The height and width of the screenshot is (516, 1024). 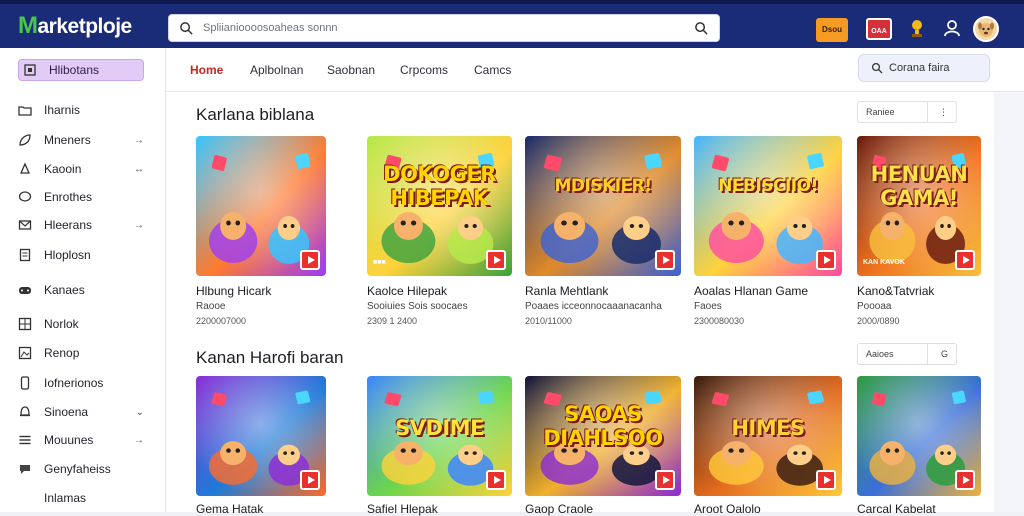 What do you see at coordinates (75, 26) in the screenshot?
I see `app-logo: Marketploje` at bounding box center [75, 26].